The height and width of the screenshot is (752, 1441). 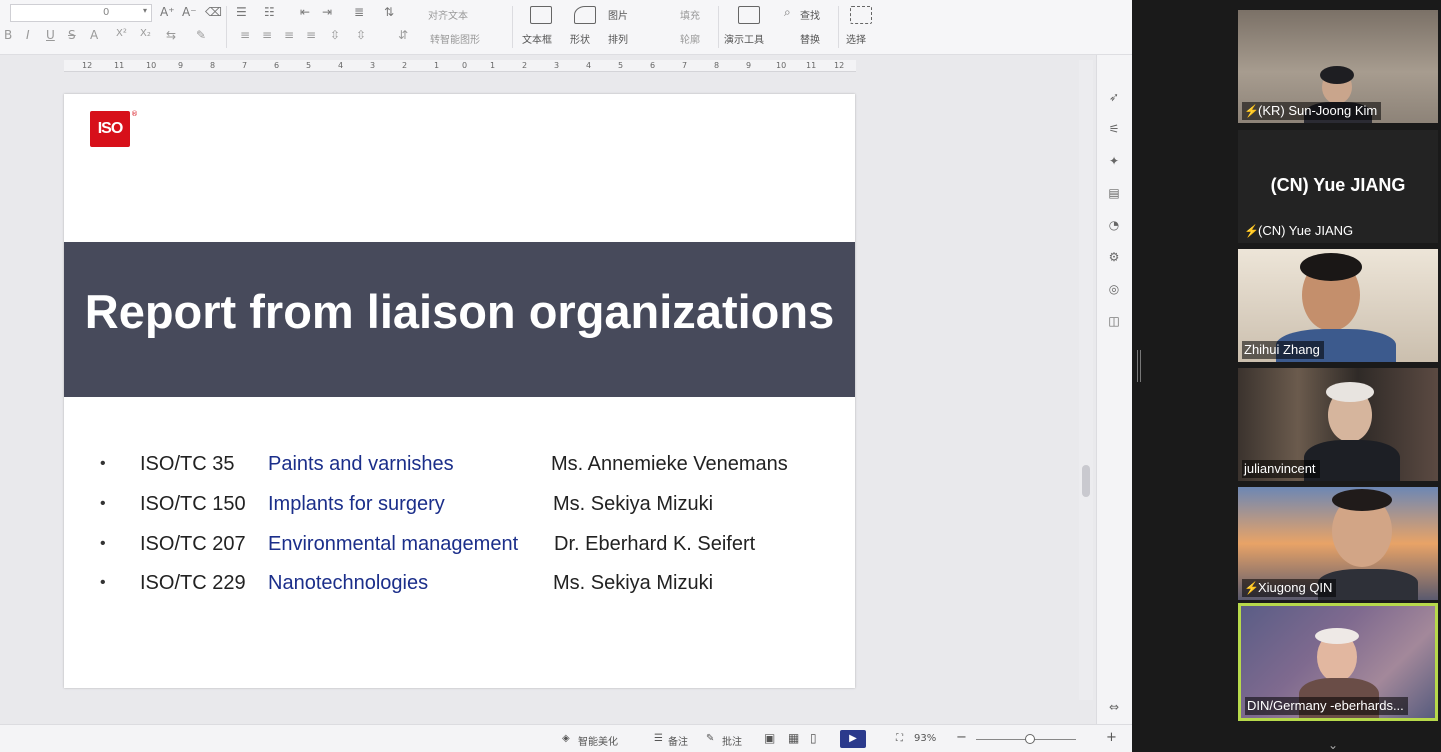 What do you see at coordinates (373, 65) in the screenshot?
I see `ruler-tick: 3` at bounding box center [373, 65].